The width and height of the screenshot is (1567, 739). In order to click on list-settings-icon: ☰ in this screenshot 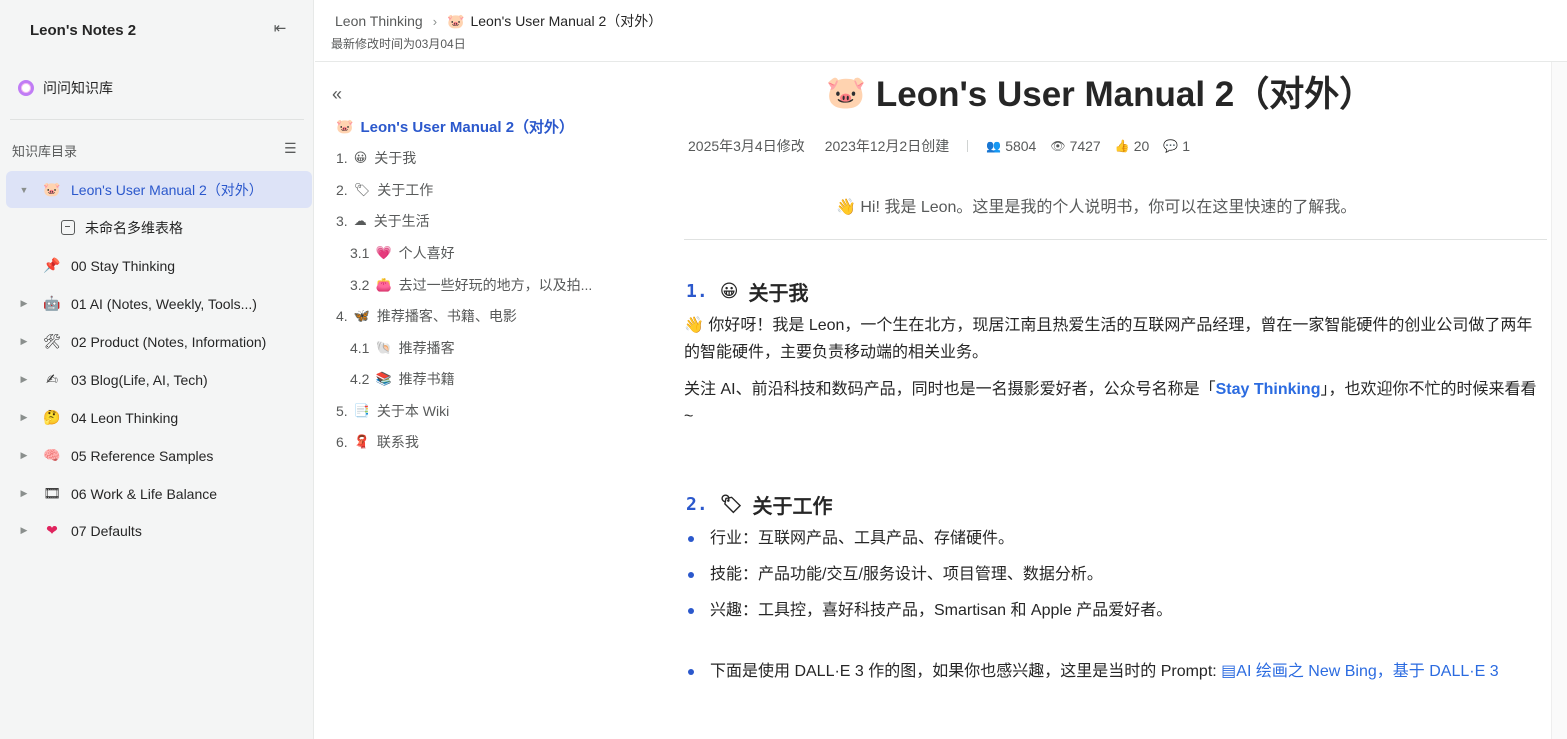, I will do `click(290, 148)`.